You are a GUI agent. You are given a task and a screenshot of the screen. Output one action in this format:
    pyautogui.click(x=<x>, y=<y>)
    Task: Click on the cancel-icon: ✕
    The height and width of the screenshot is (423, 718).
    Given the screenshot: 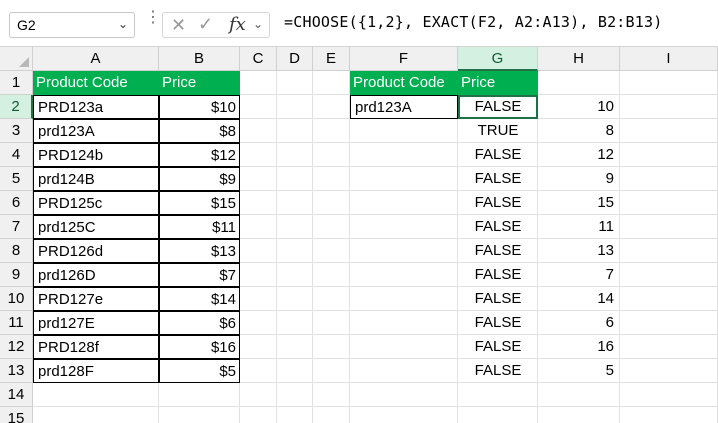 What is the action you would take?
    pyautogui.click(x=178, y=25)
    